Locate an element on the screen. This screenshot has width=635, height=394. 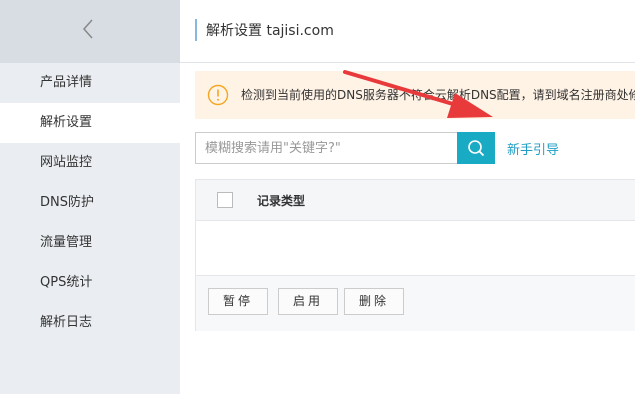
sidebar-item-dns-protection: DNS防护 is located at coordinates (90, 203).